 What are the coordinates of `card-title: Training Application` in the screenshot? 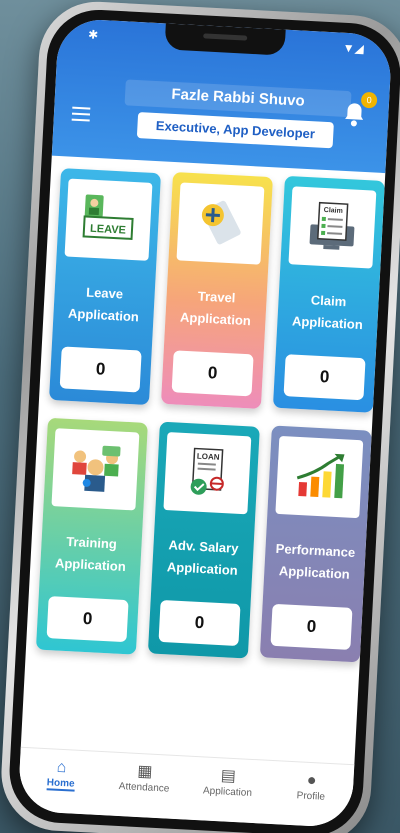 It's located at (91, 554).